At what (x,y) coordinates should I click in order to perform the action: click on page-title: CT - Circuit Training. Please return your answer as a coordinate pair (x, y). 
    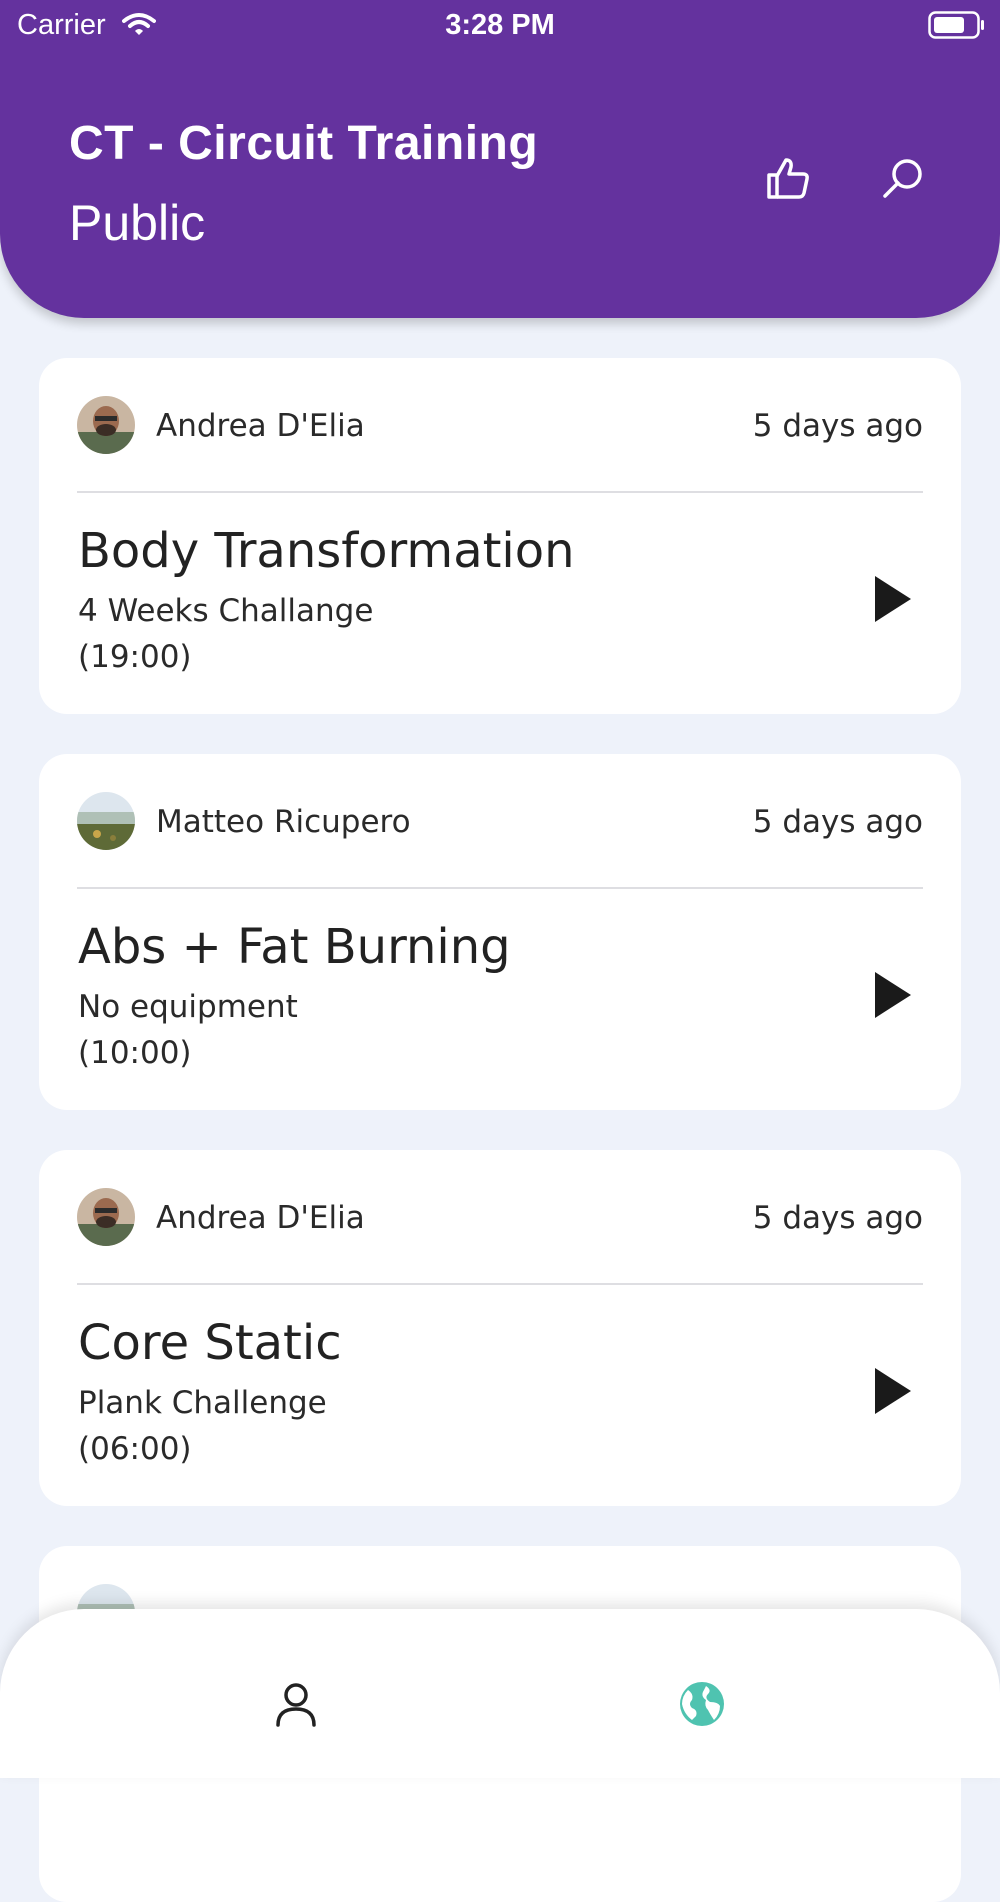
    Looking at the image, I should click on (304, 143).